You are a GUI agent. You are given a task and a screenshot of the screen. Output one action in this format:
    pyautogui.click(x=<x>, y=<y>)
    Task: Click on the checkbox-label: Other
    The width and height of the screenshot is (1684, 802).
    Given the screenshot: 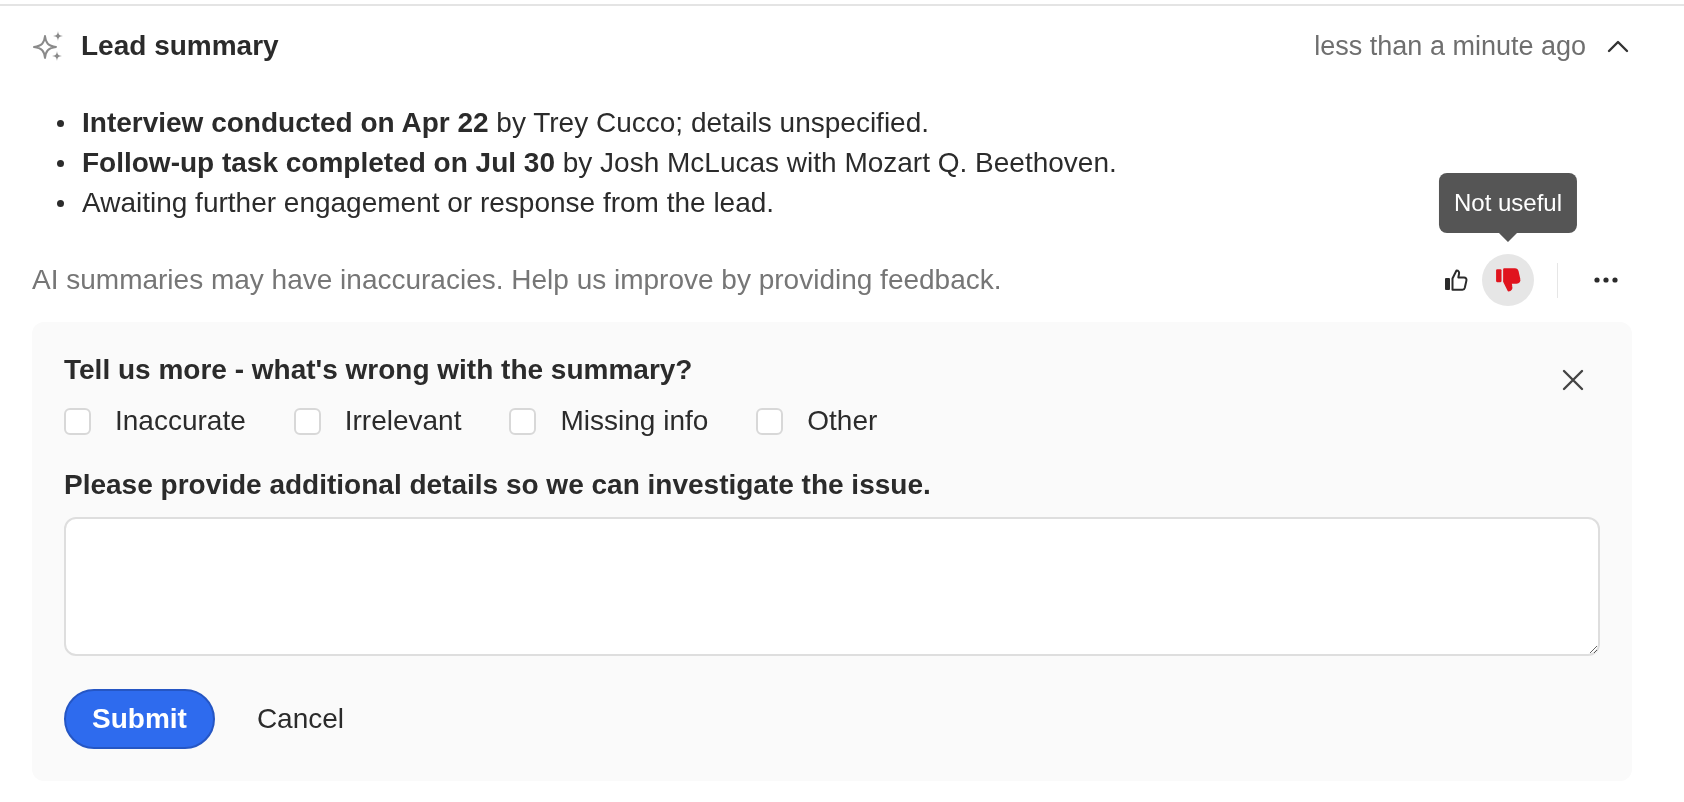 What is the action you would take?
    pyautogui.click(x=842, y=421)
    